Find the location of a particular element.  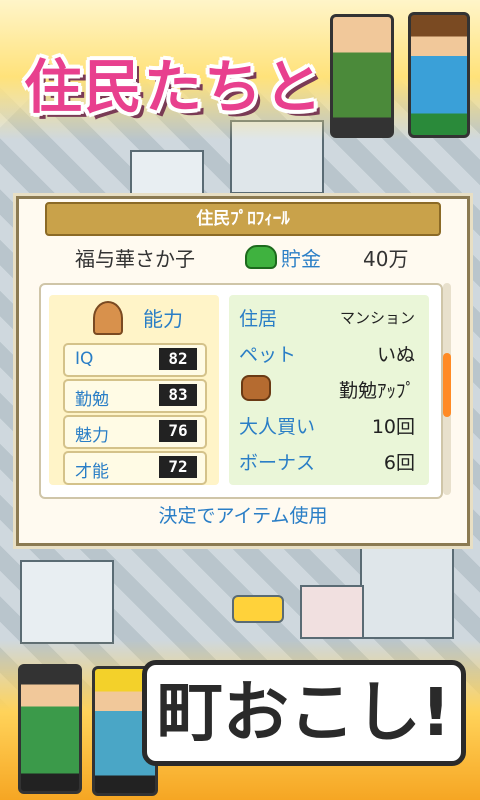

car is located at coordinates (258, 609).